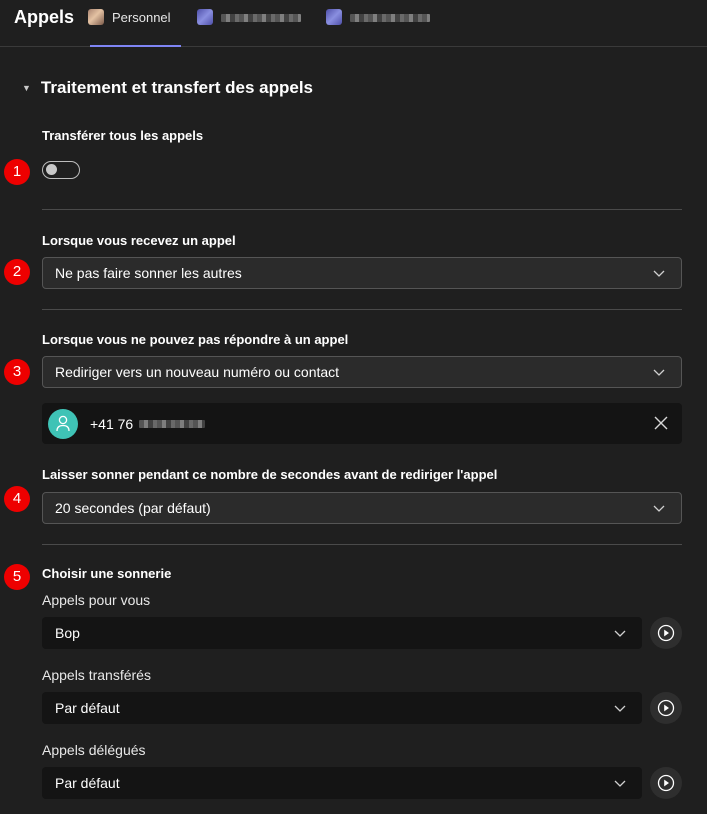  What do you see at coordinates (342, 633) in the screenshot?
I see `ringtone-dropdown-personal: Bop` at bounding box center [342, 633].